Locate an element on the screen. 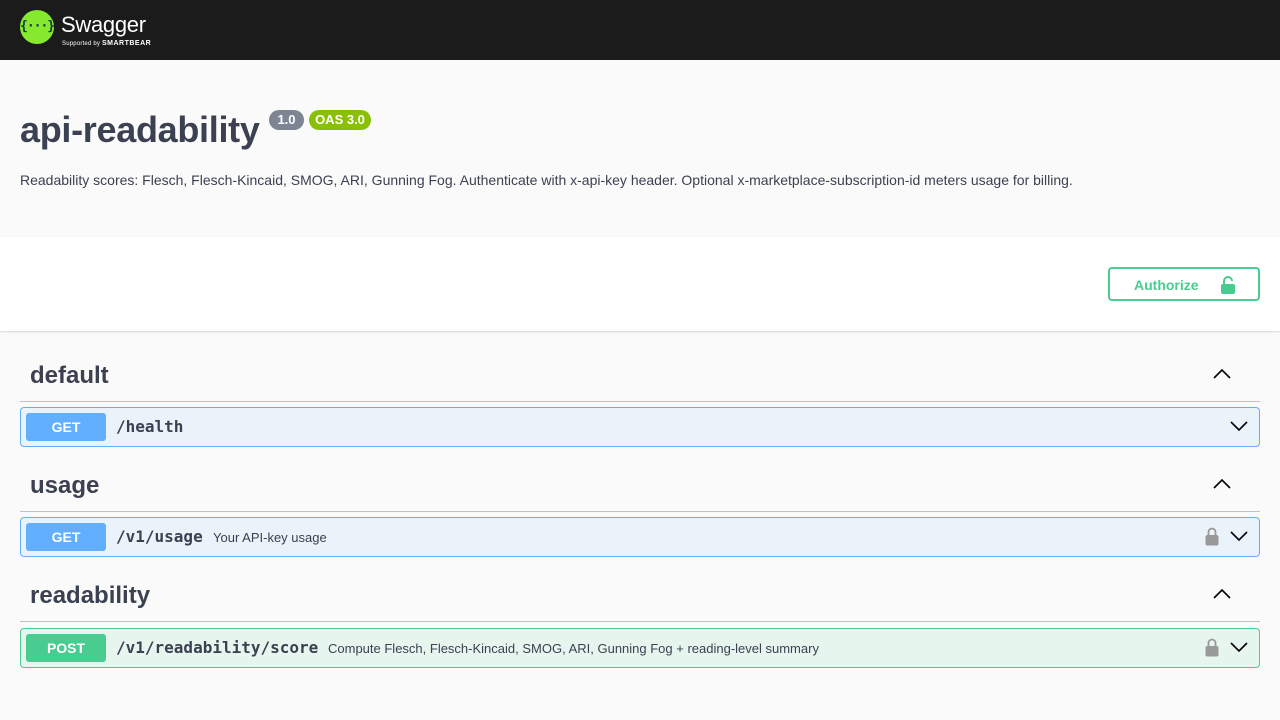 The width and height of the screenshot is (1280, 720). tag-name: readability is located at coordinates (90, 595).